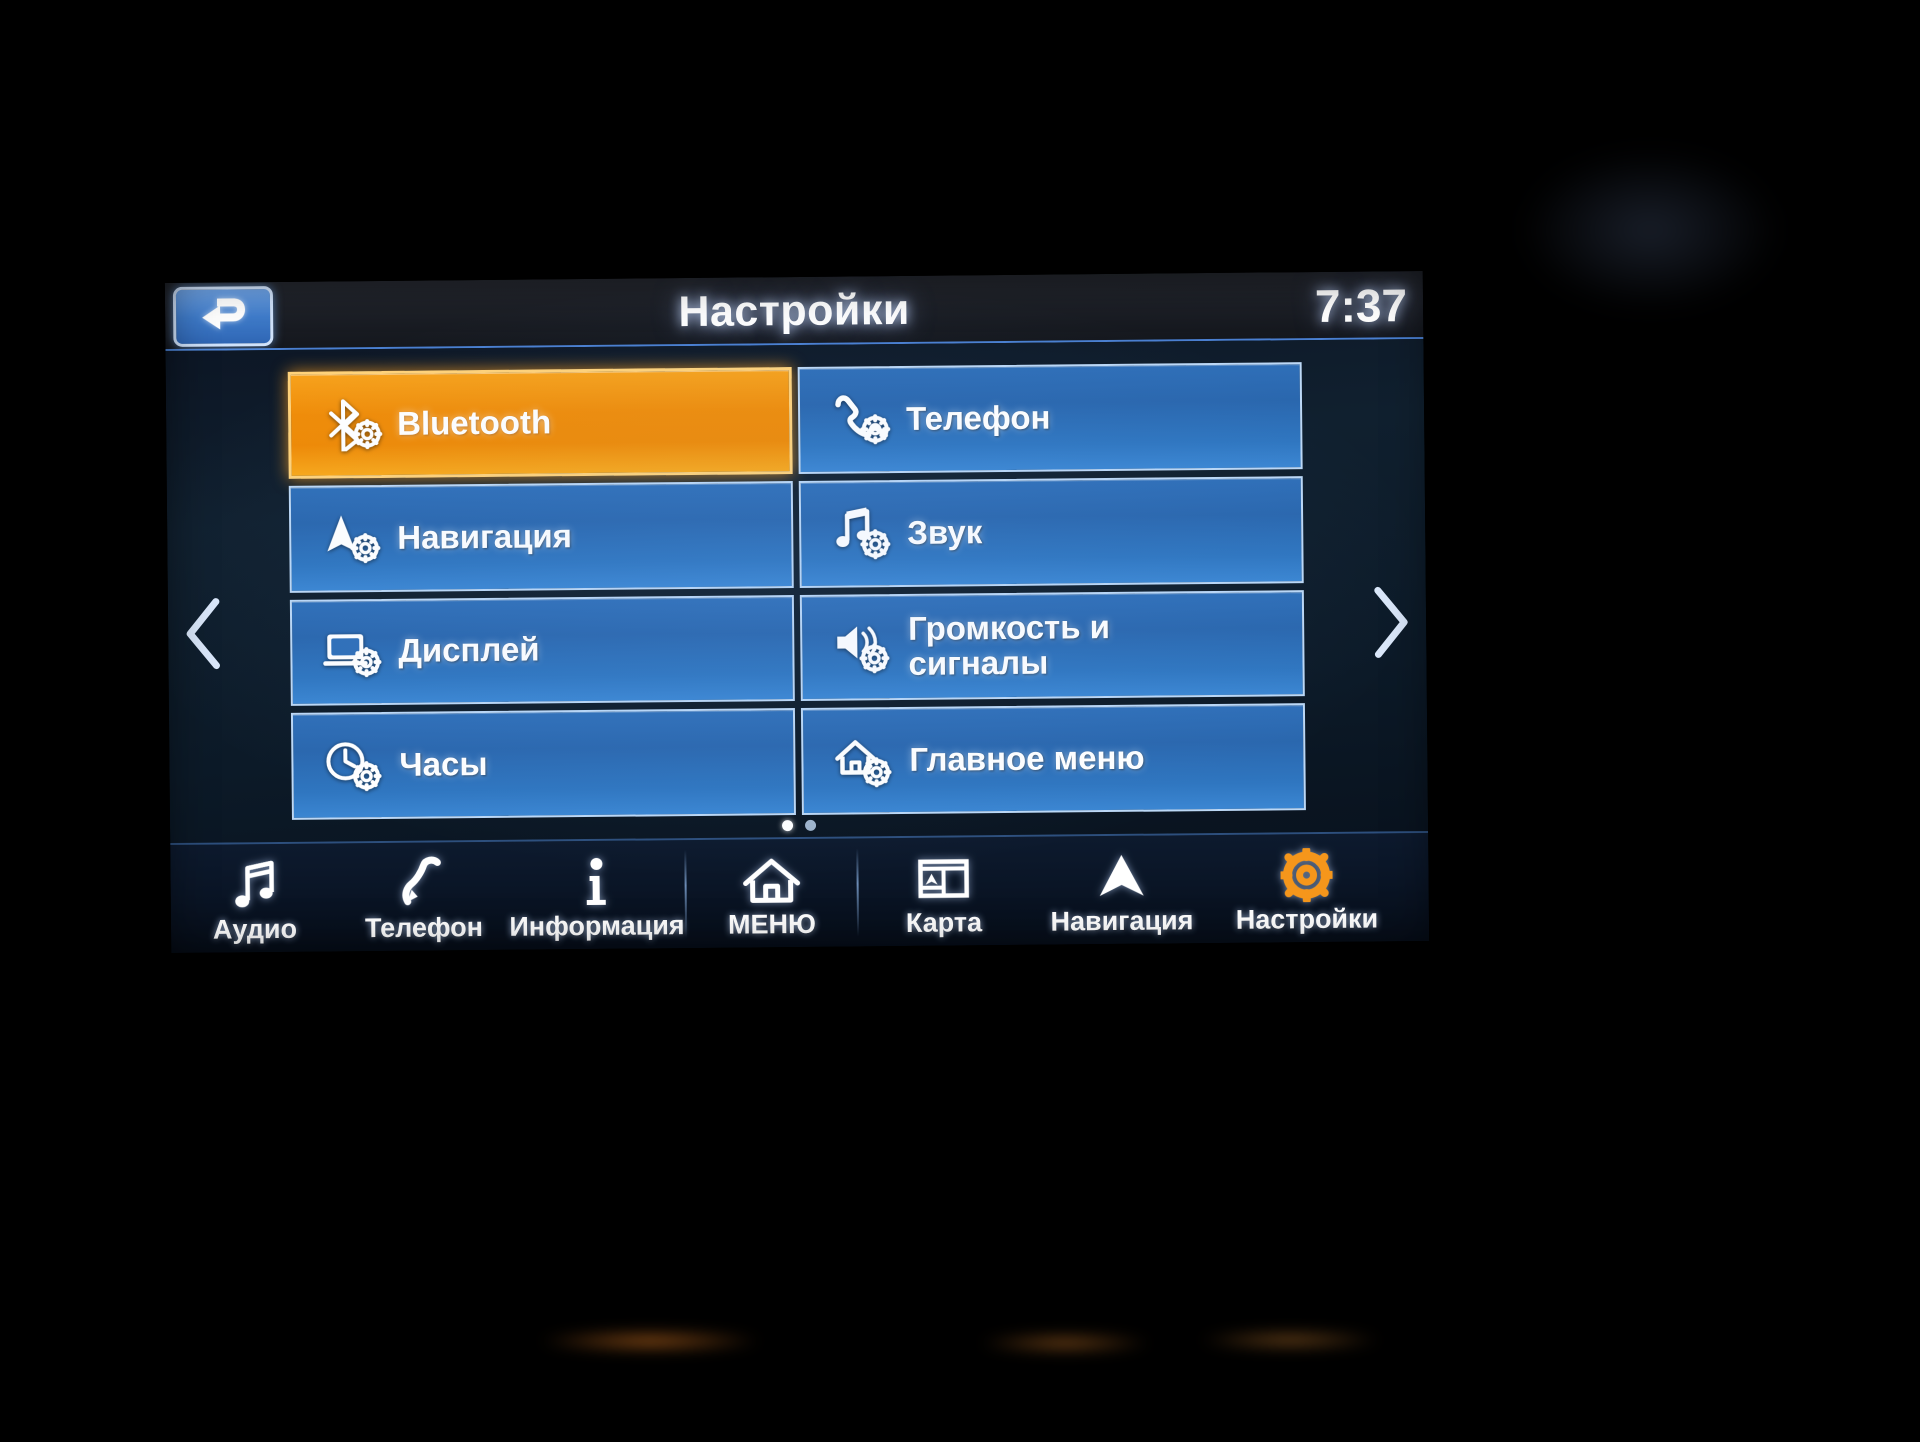 The width and height of the screenshot is (1920, 1442). What do you see at coordinates (474, 422) in the screenshot?
I see `tile-label: Bluetooth` at bounding box center [474, 422].